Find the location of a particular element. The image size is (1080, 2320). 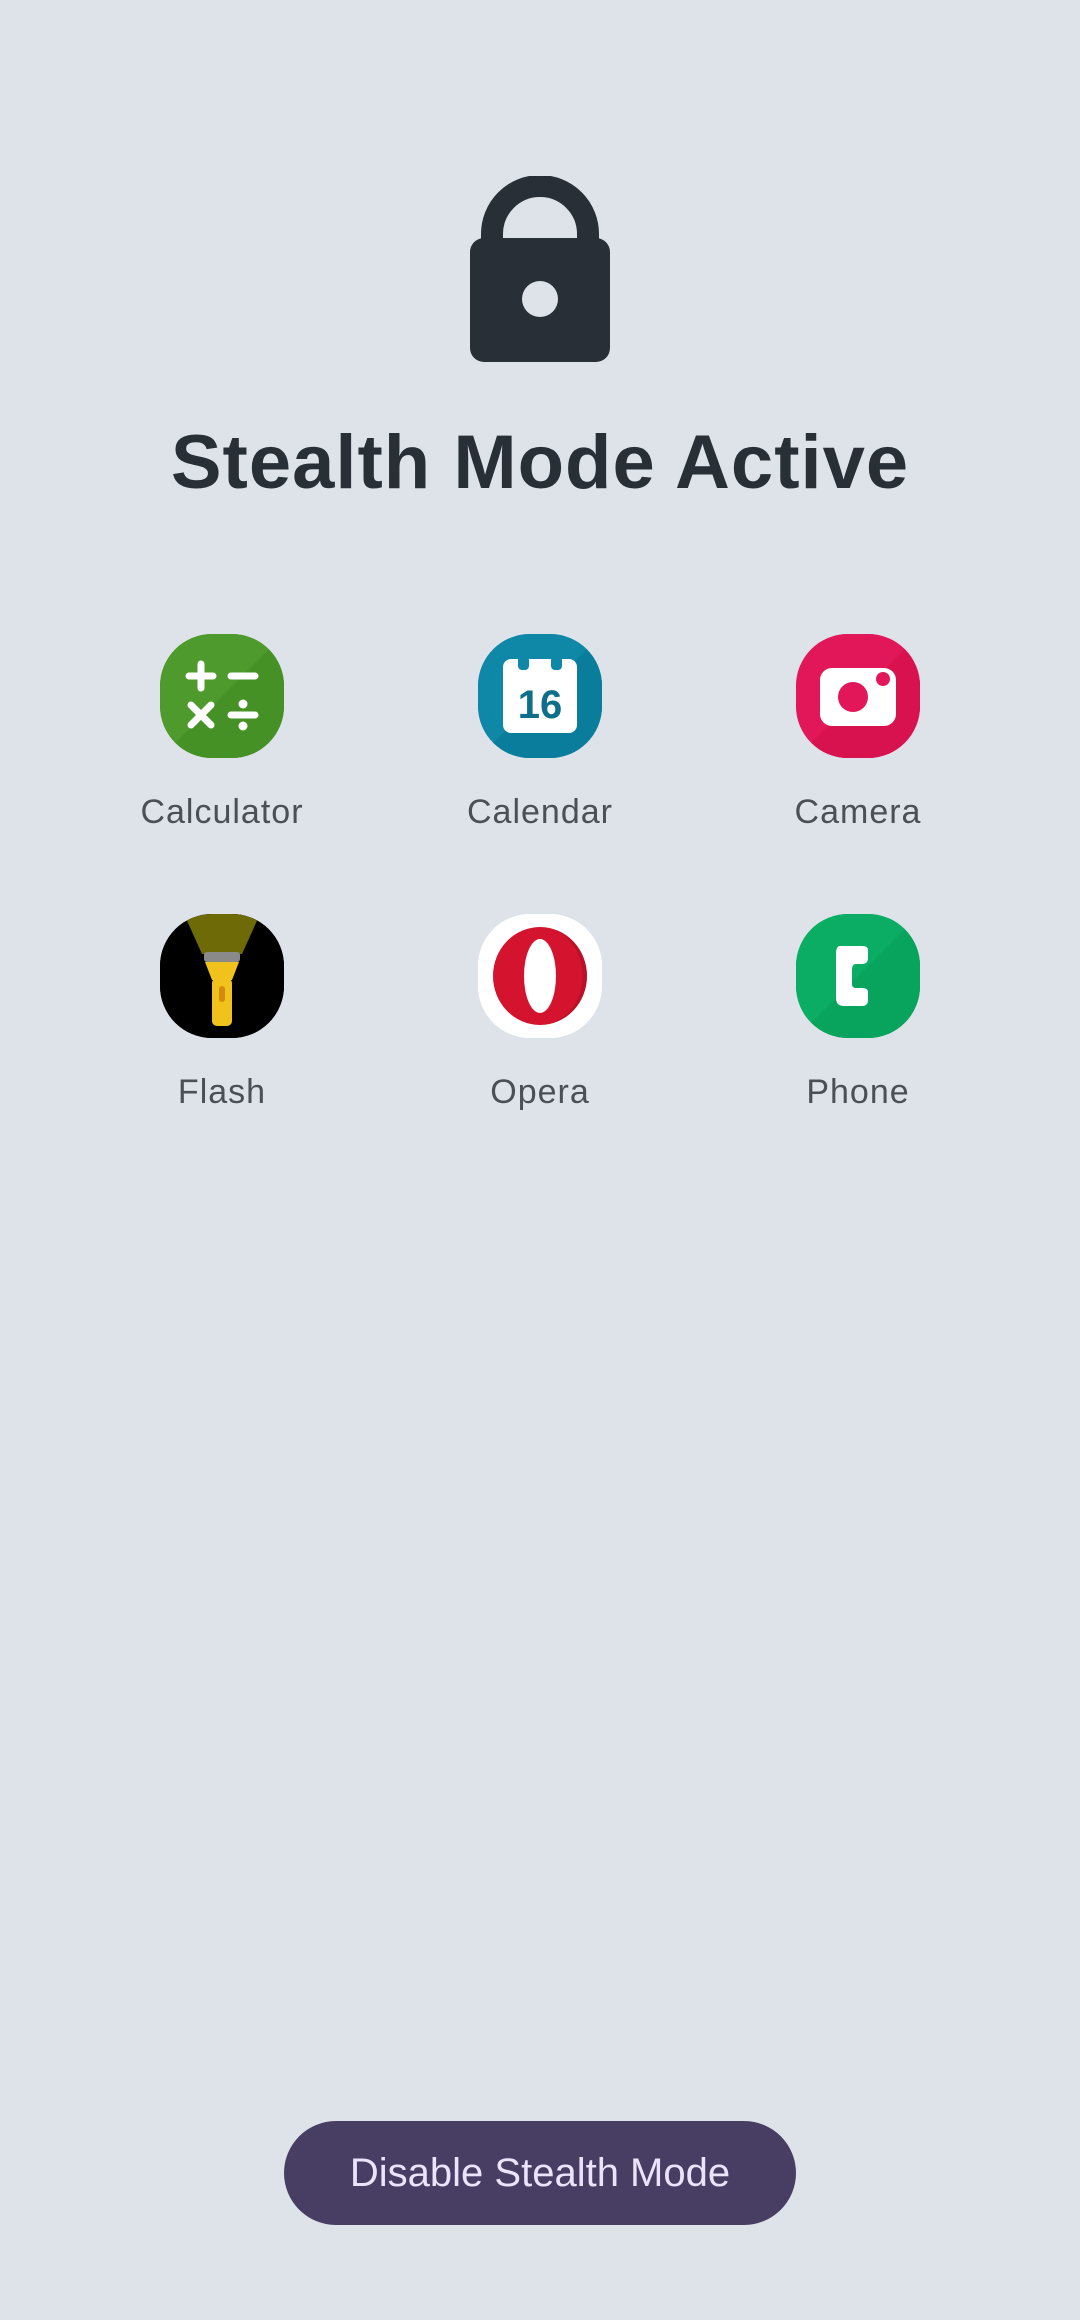

app-camera: Camera is located at coordinates (858, 754).